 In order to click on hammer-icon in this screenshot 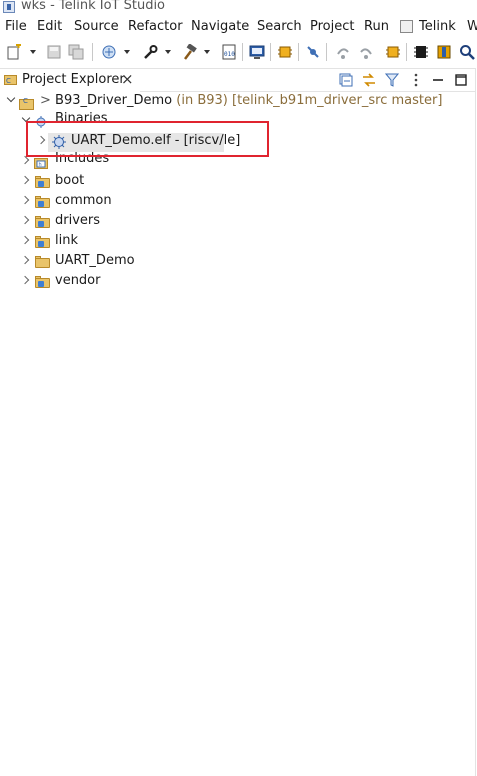, I will do `click(189, 52)`.